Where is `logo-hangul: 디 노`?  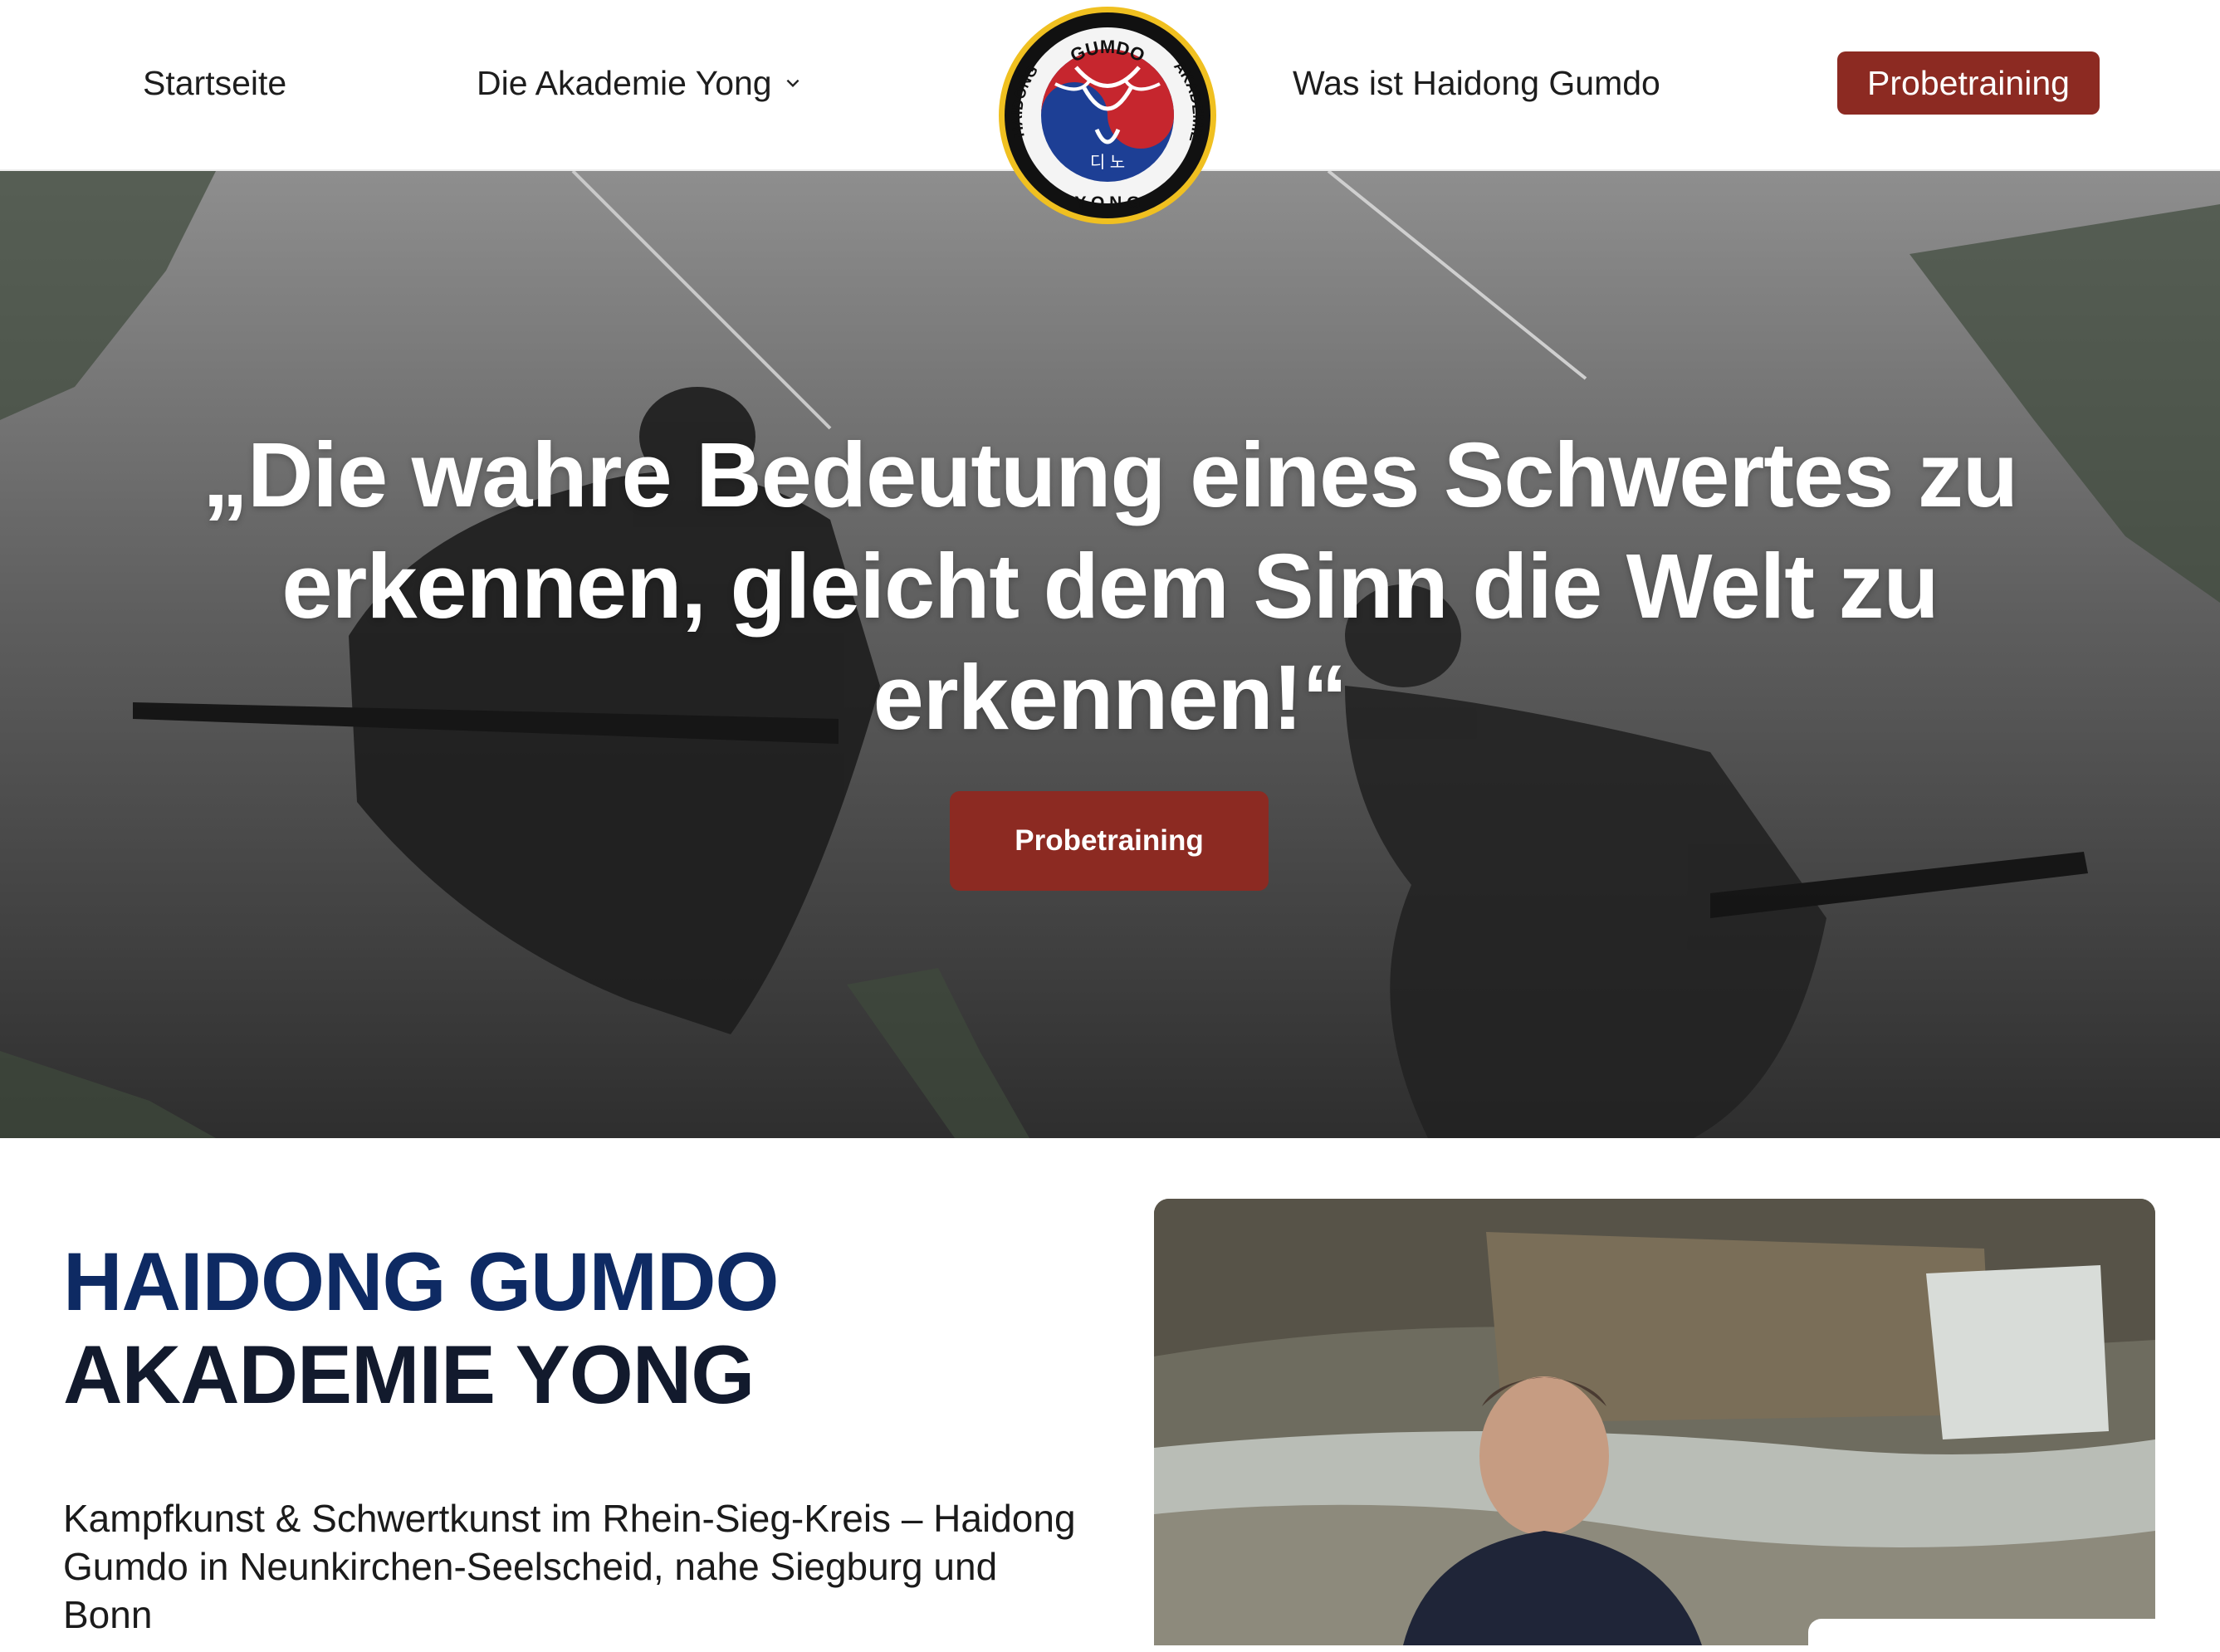 logo-hangul: 디 노 is located at coordinates (1107, 162).